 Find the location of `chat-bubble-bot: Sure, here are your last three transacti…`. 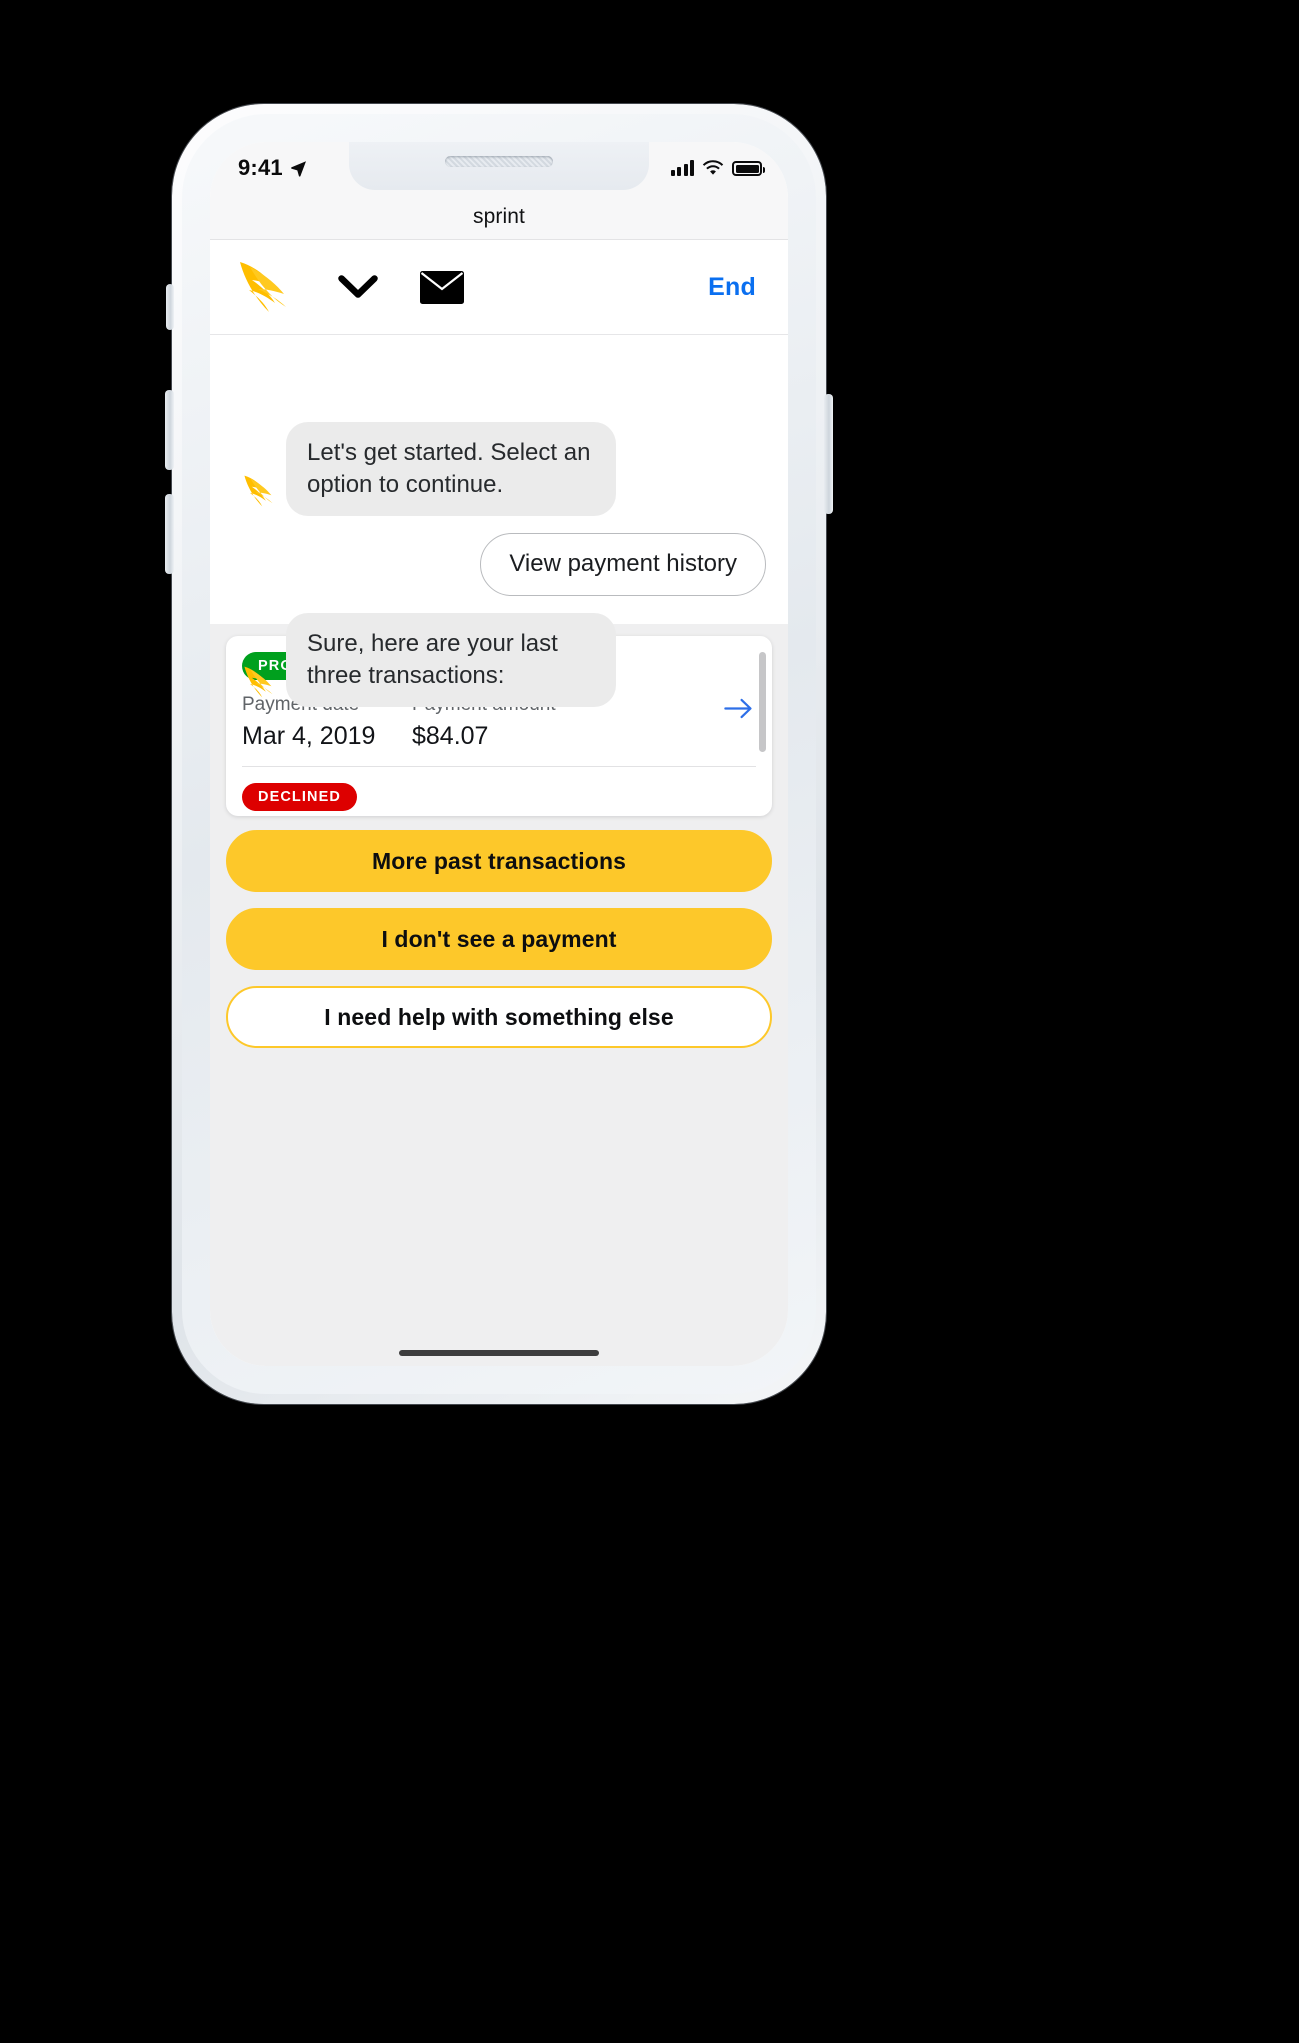

chat-bubble-bot: Sure, here are your last three transacti… is located at coordinates (451, 660).